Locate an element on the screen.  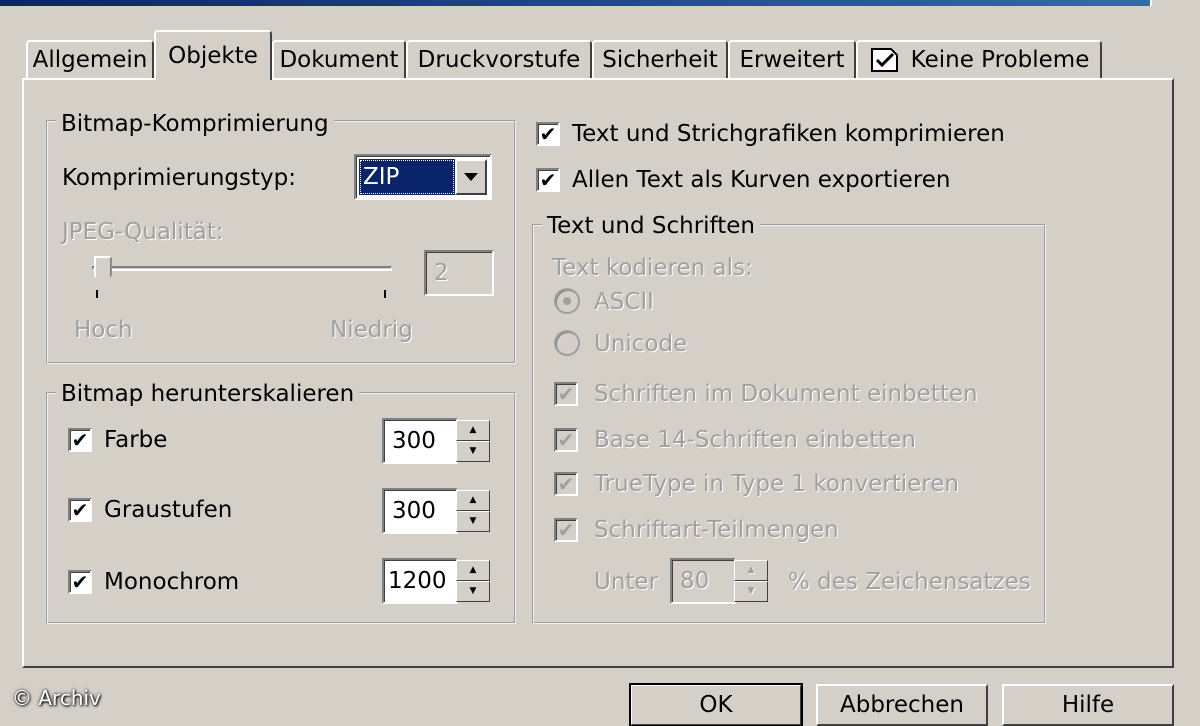
monochrom-label: Monochrom is located at coordinates (172, 582).